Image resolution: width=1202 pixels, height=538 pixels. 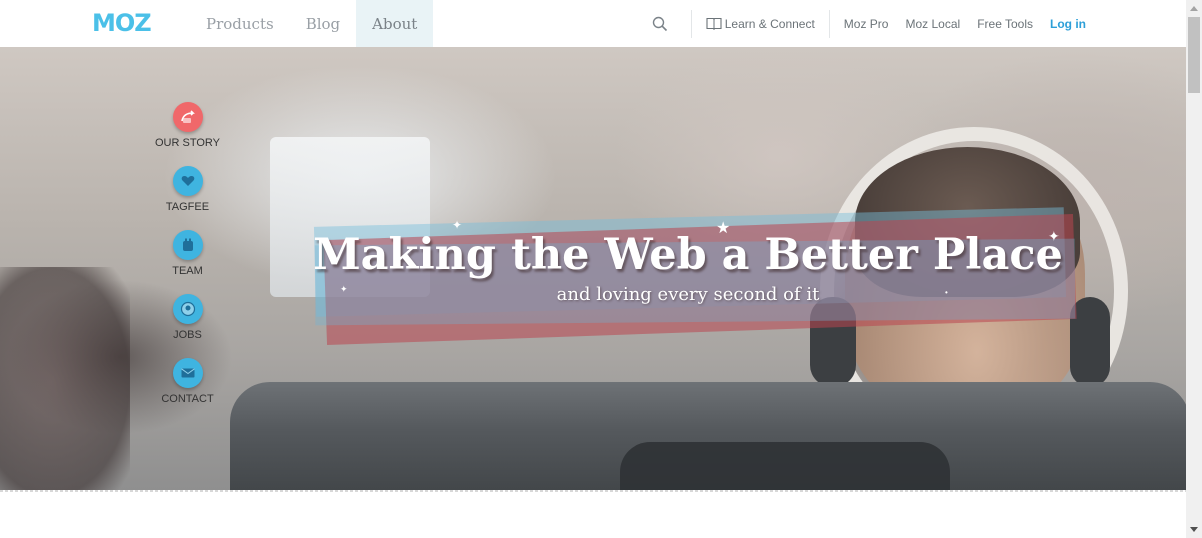 I want to click on moz-pro-link: Moz Pro, so click(x=866, y=24).